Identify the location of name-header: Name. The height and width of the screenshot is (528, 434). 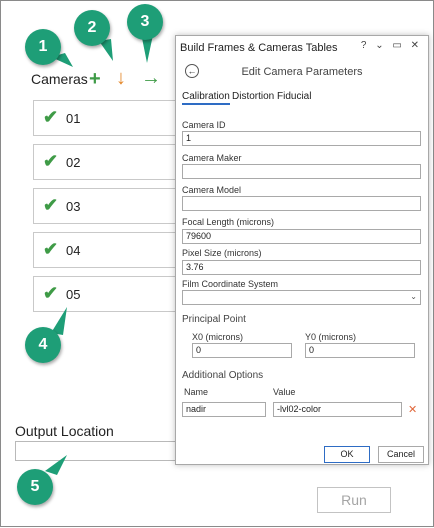
(196, 392).